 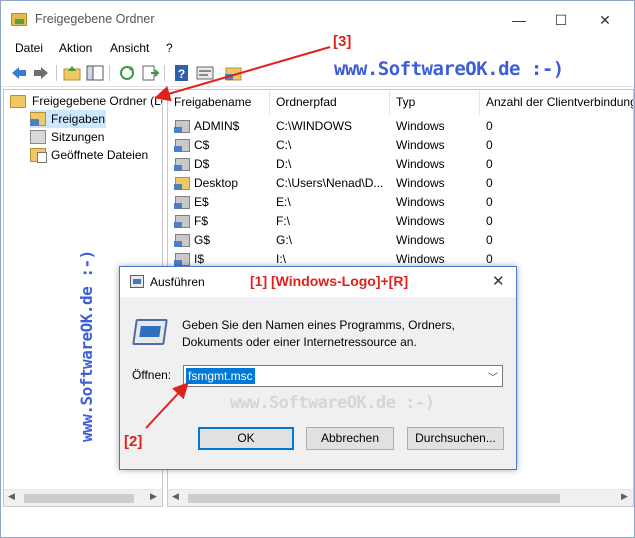 I want to click on run-dialog-close-button: ✕, so click(x=498, y=281).